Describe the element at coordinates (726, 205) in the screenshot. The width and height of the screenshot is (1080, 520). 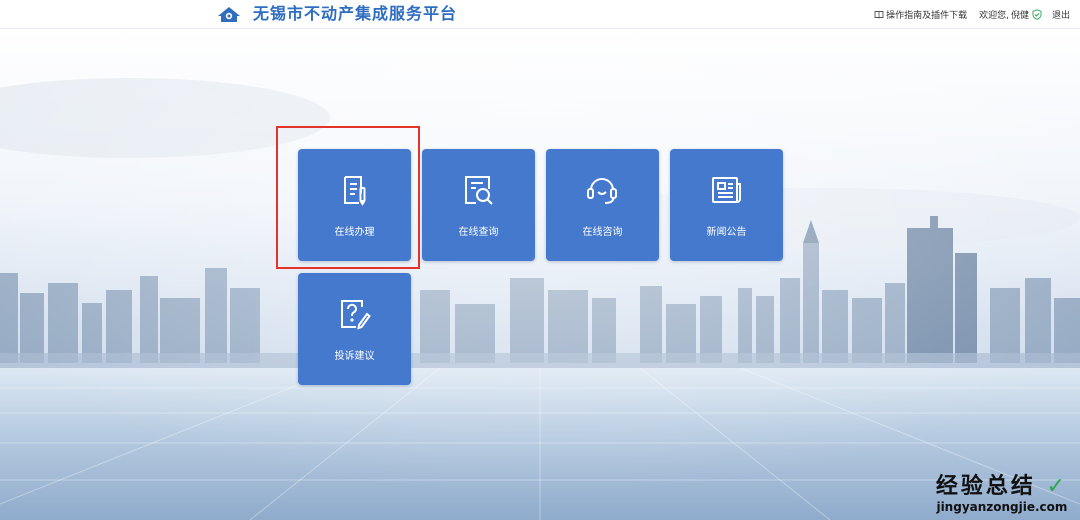
I see `tile-news-announcement: 新闻公告` at that location.